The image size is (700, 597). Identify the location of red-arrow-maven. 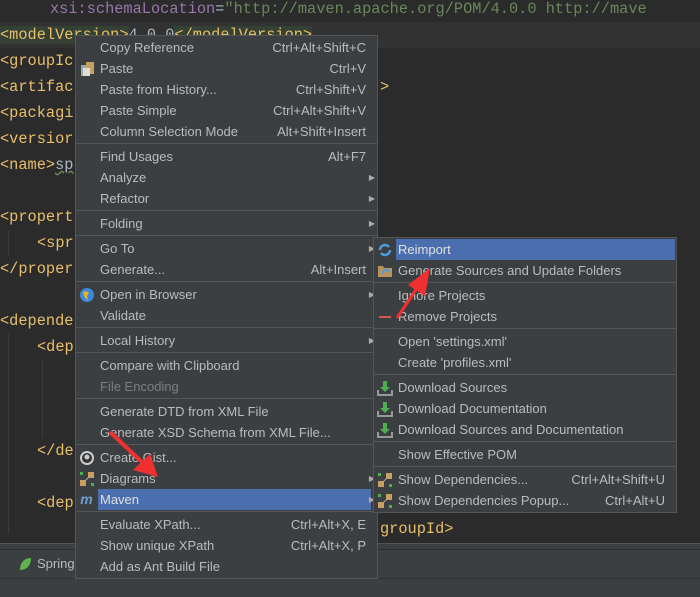
(133, 453).